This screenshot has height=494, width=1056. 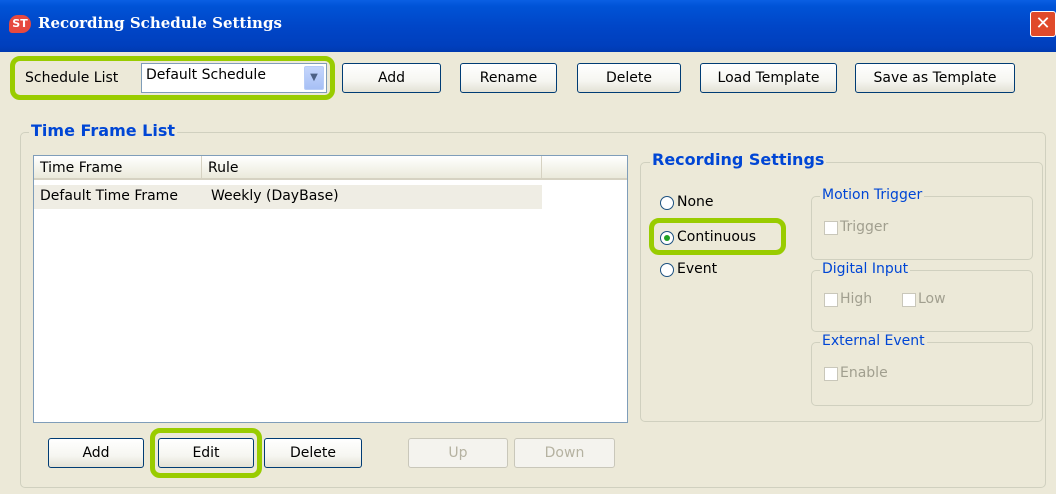 What do you see at coordinates (458, 453) in the screenshot?
I see `move-up-button: Up` at bounding box center [458, 453].